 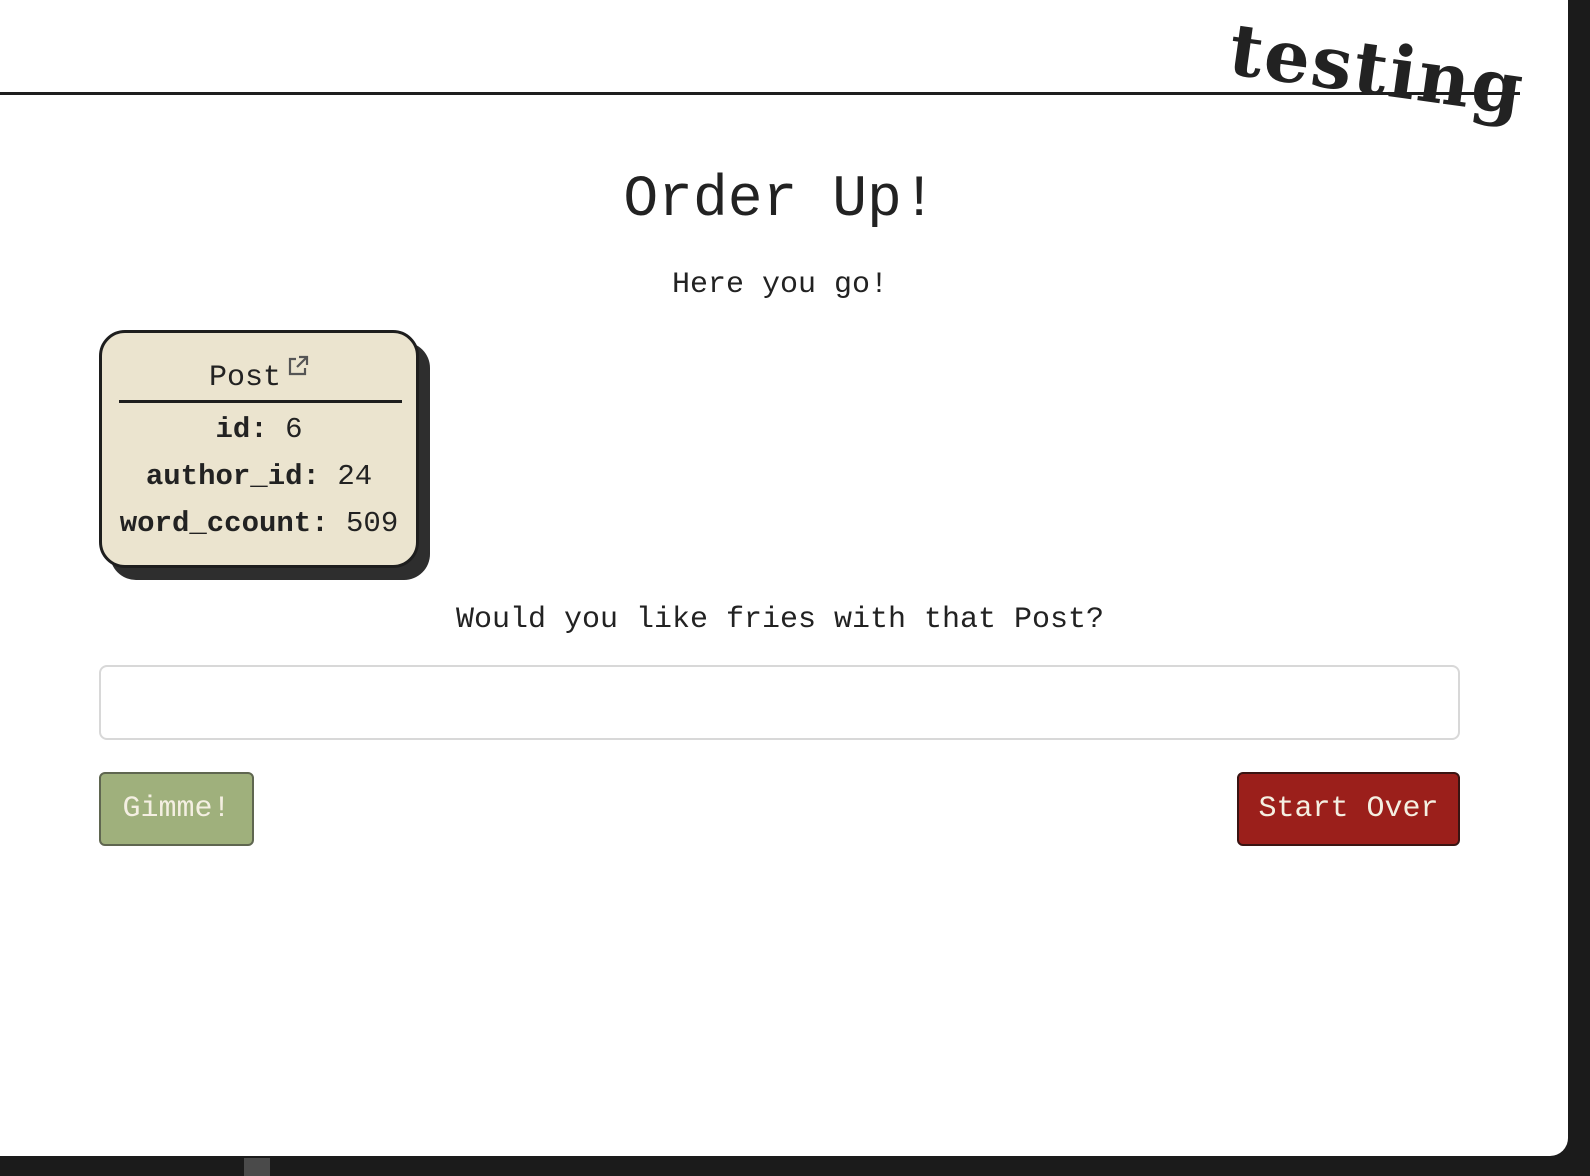 What do you see at coordinates (176, 809) in the screenshot?
I see `gimme-button: Gimme!` at bounding box center [176, 809].